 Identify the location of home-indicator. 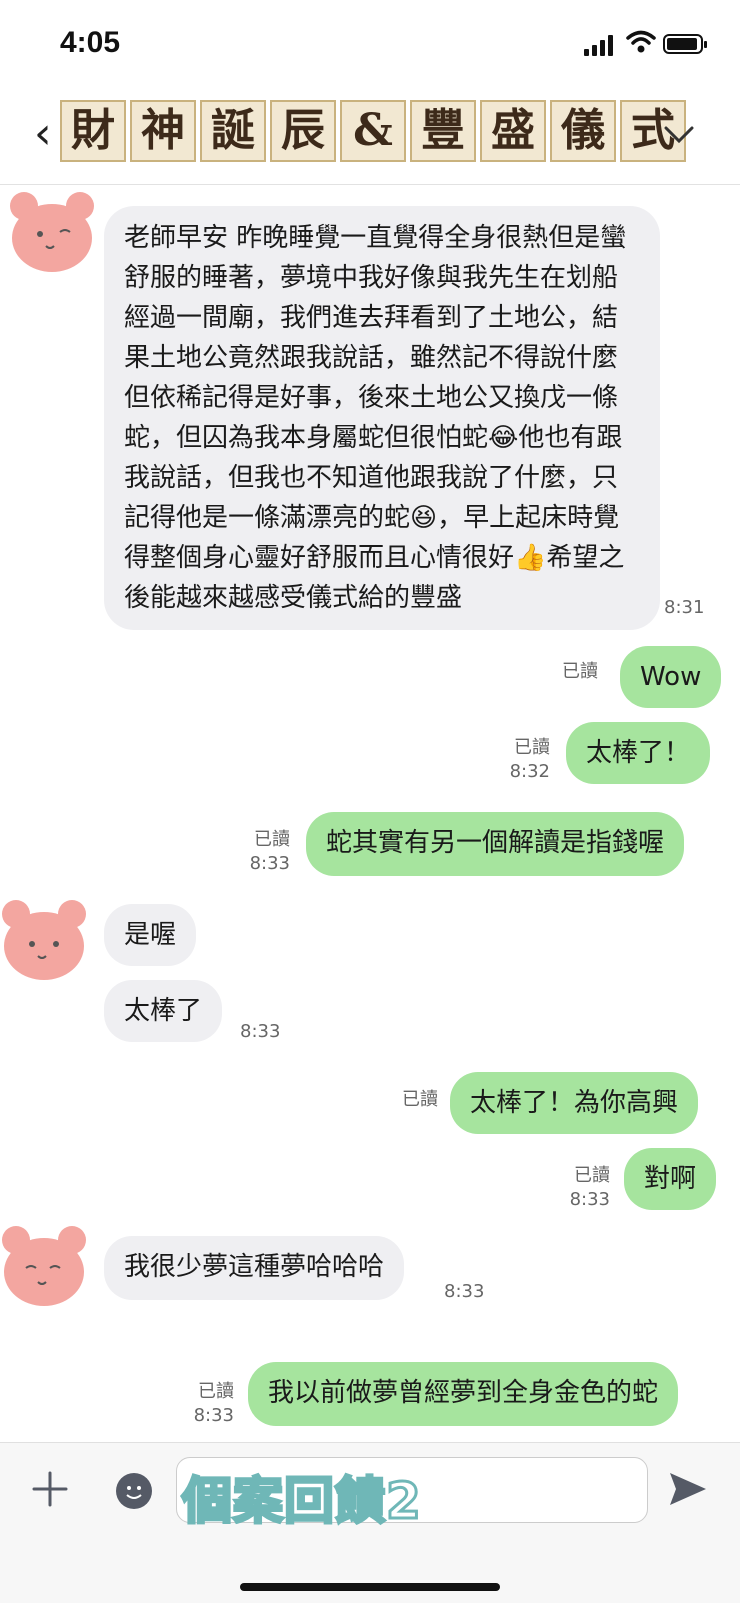
(370, 1587).